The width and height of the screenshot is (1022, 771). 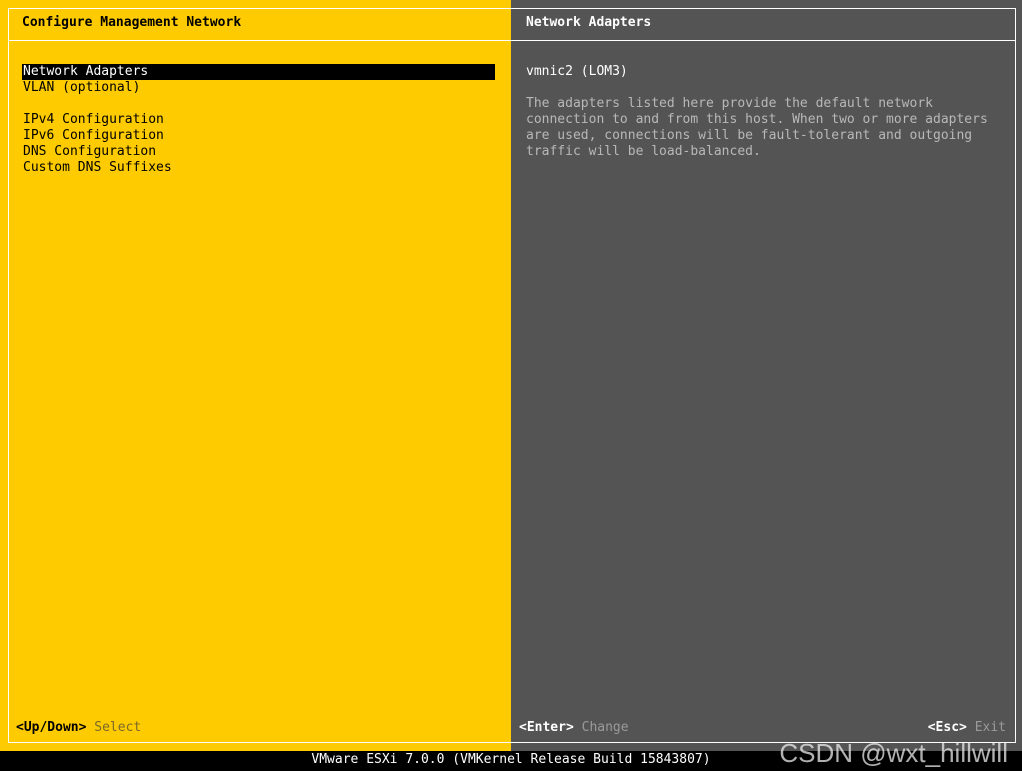 I want to click on hint-select: <Up/Down> Select, so click(x=78, y=728).